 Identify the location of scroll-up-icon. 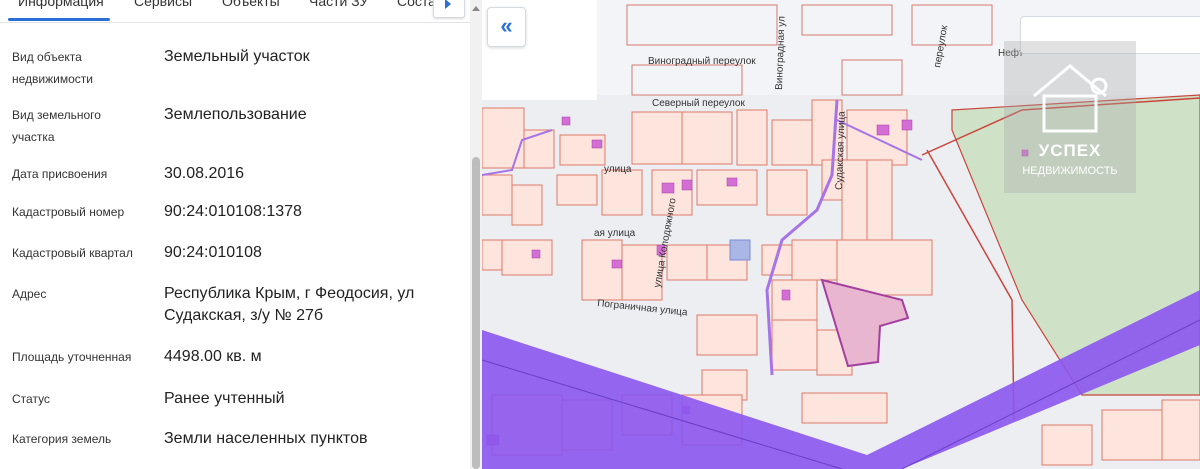
(476, 8).